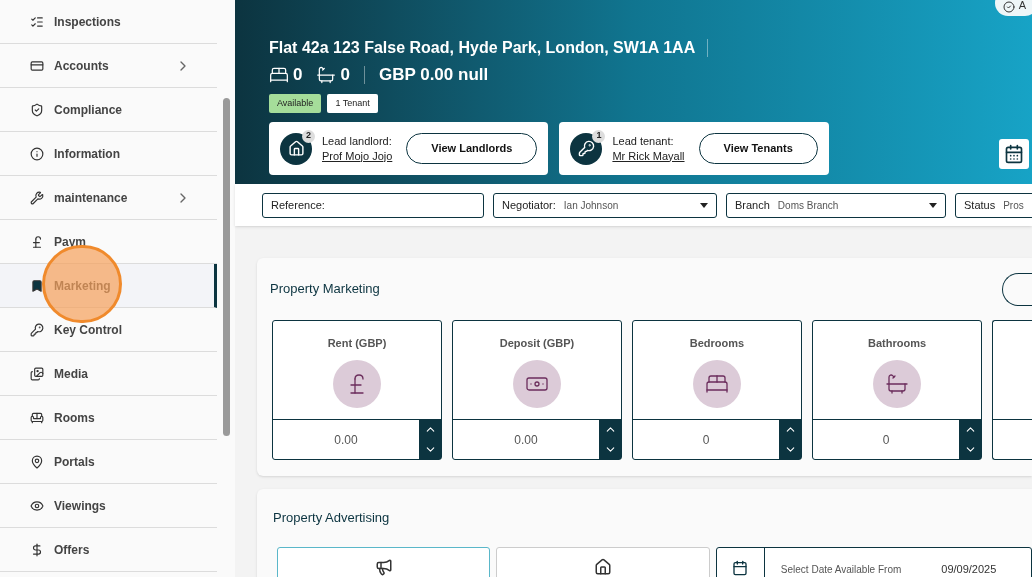  What do you see at coordinates (1008, 7) in the screenshot?
I see `check-circle-icon` at bounding box center [1008, 7].